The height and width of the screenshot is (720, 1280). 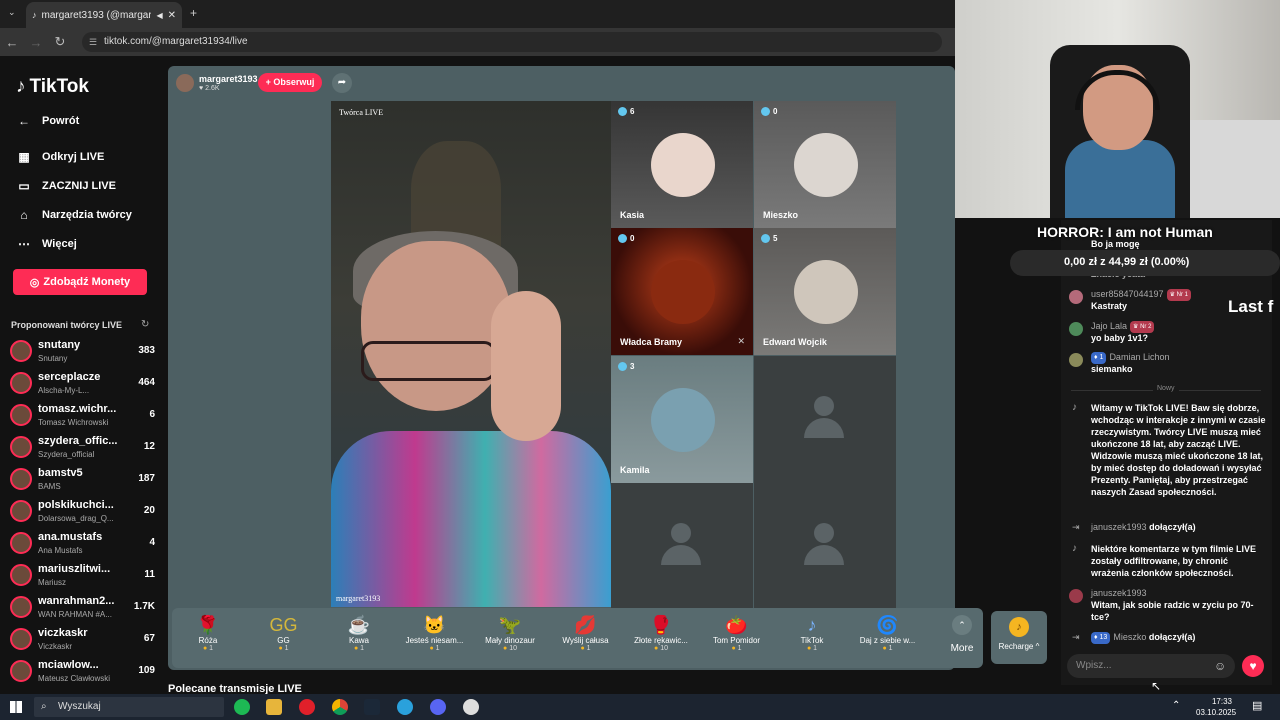 What do you see at coordinates (342, 83) in the screenshot?
I see `share-icon: ➦` at bounding box center [342, 83].